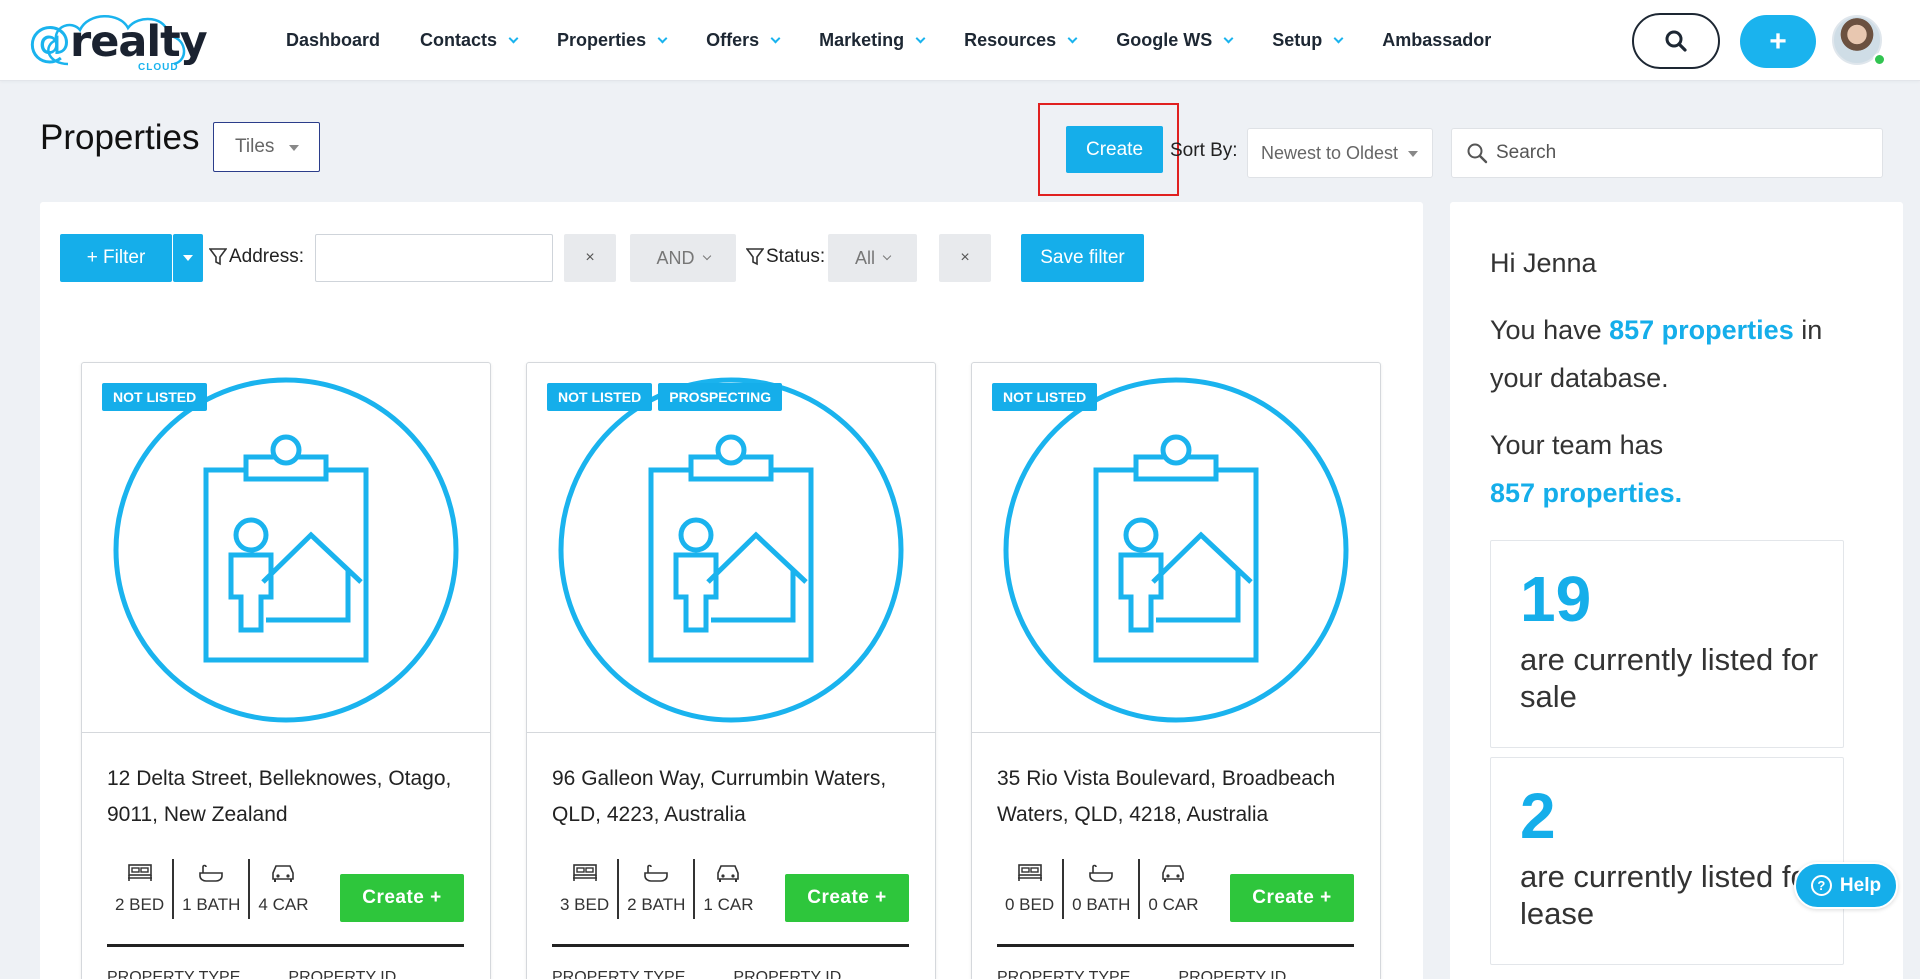 The width and height of the screenshot is (1920, 979). What do you see at coordinates (1021, 40) in the screenshot?
I see `nav-resources: Resources` at bounding box center [1021, 40].